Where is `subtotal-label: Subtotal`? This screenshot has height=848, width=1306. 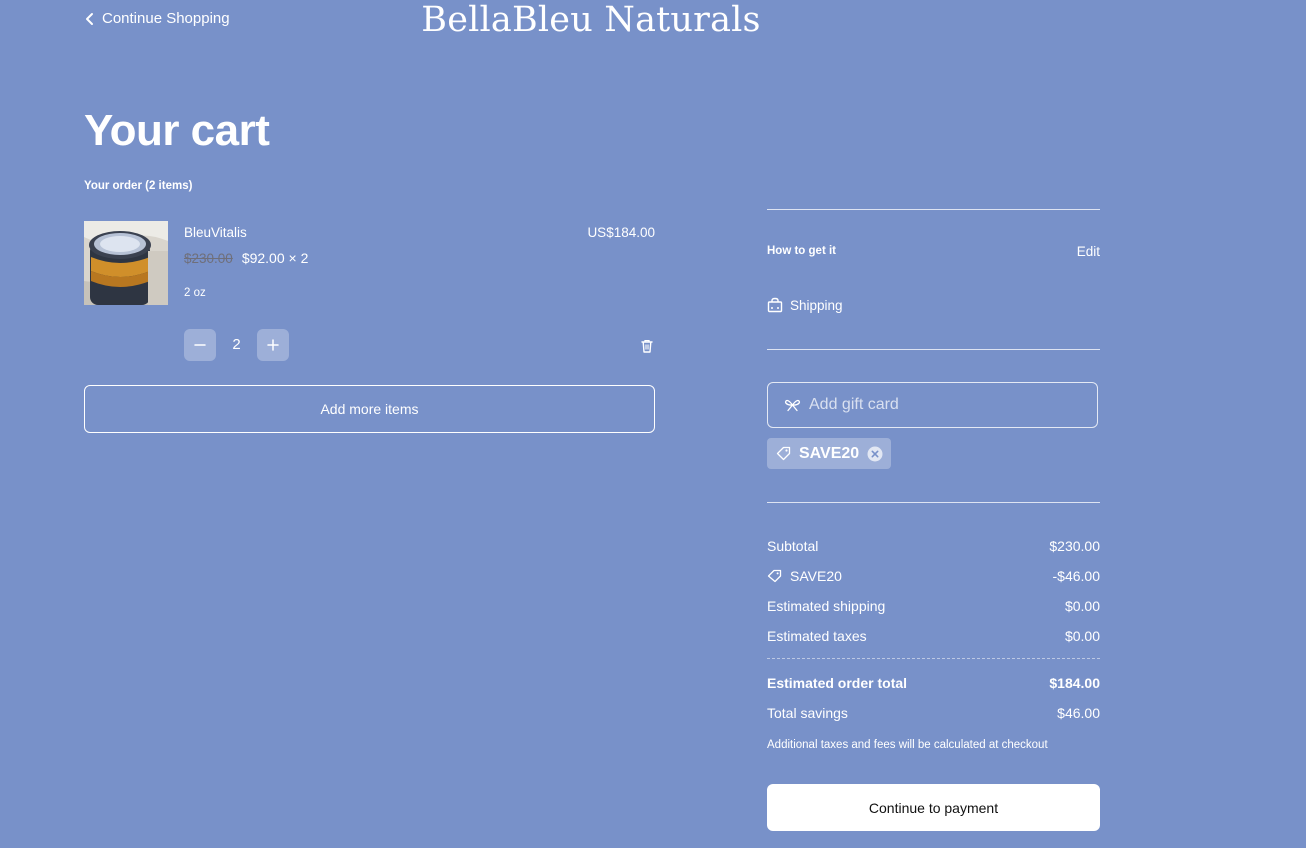
subtotal-label: Subtotal is located at coordinates (793, 546).